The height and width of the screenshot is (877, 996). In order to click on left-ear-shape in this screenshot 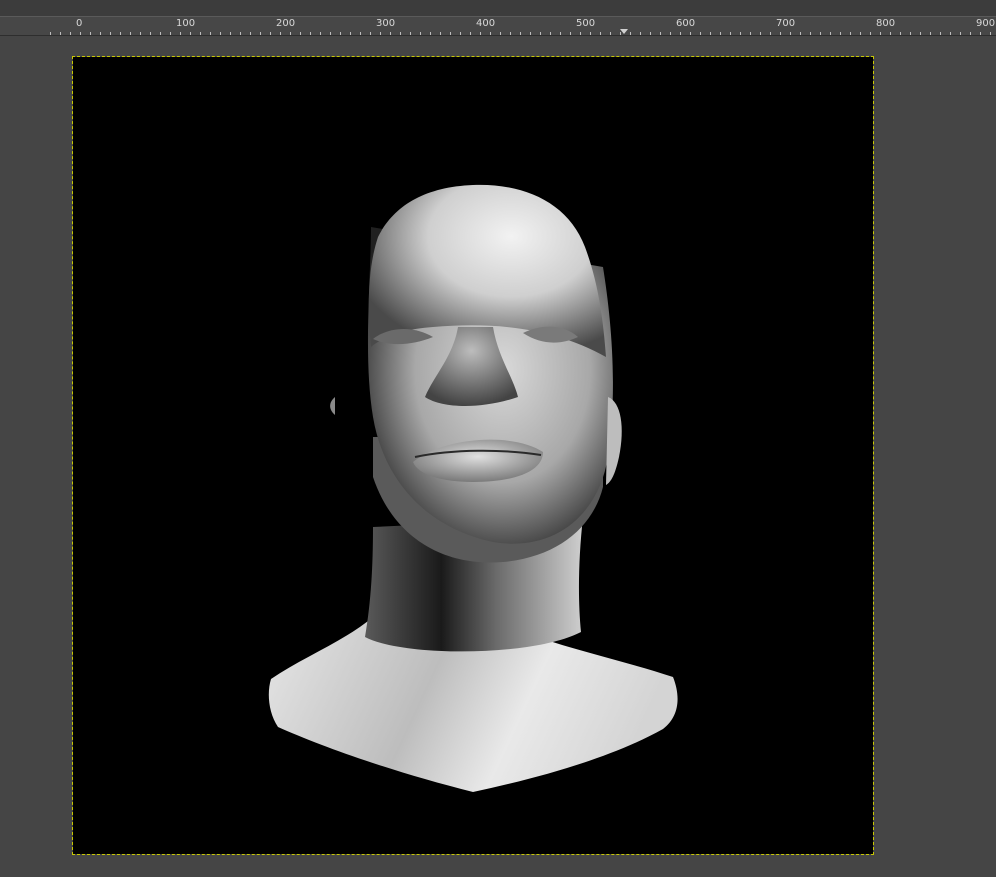, I will do `click(332, 406)`.